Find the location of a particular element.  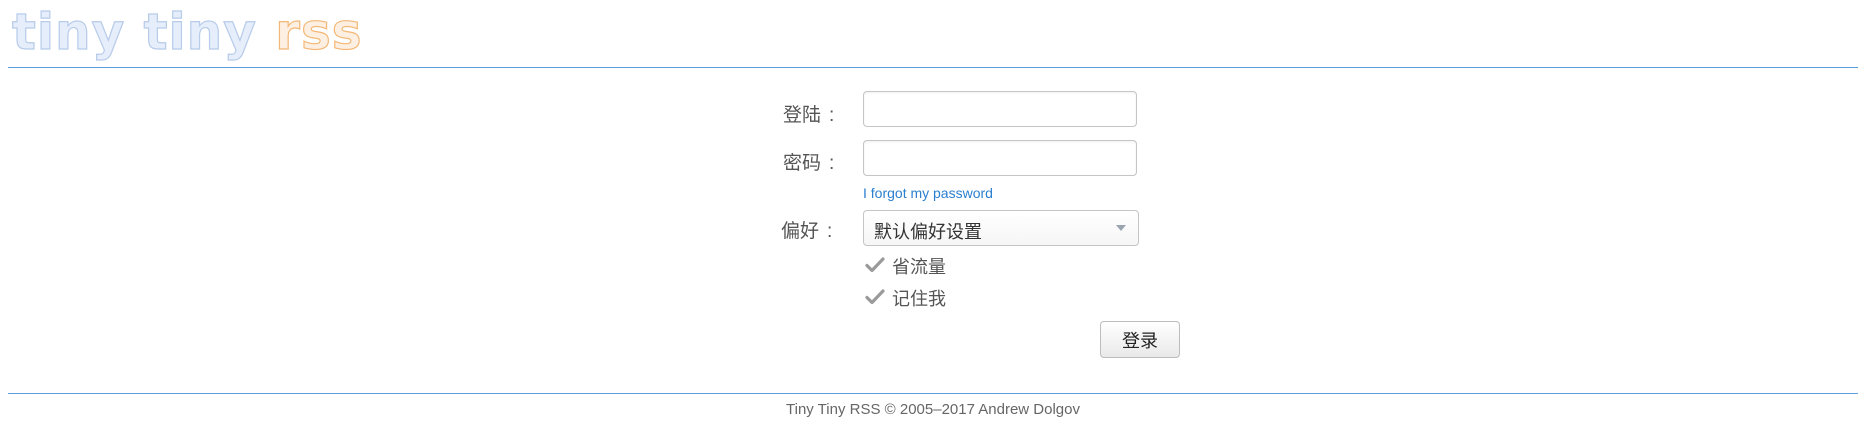

password-label-colon: : is located at coordinates (832, 163).